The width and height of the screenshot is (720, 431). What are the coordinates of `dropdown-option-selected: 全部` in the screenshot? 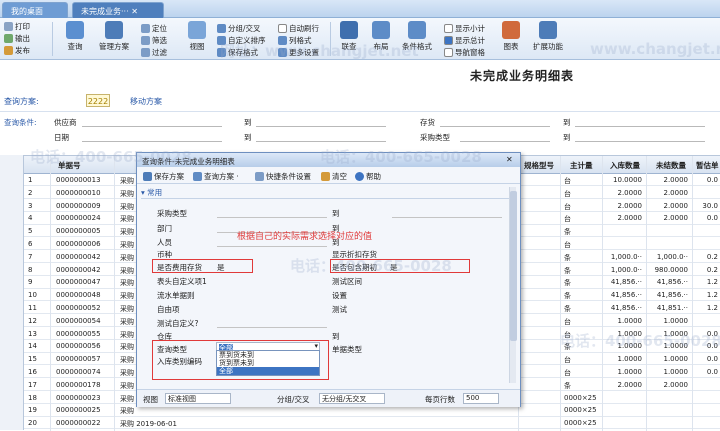 It's located at (268, 371).